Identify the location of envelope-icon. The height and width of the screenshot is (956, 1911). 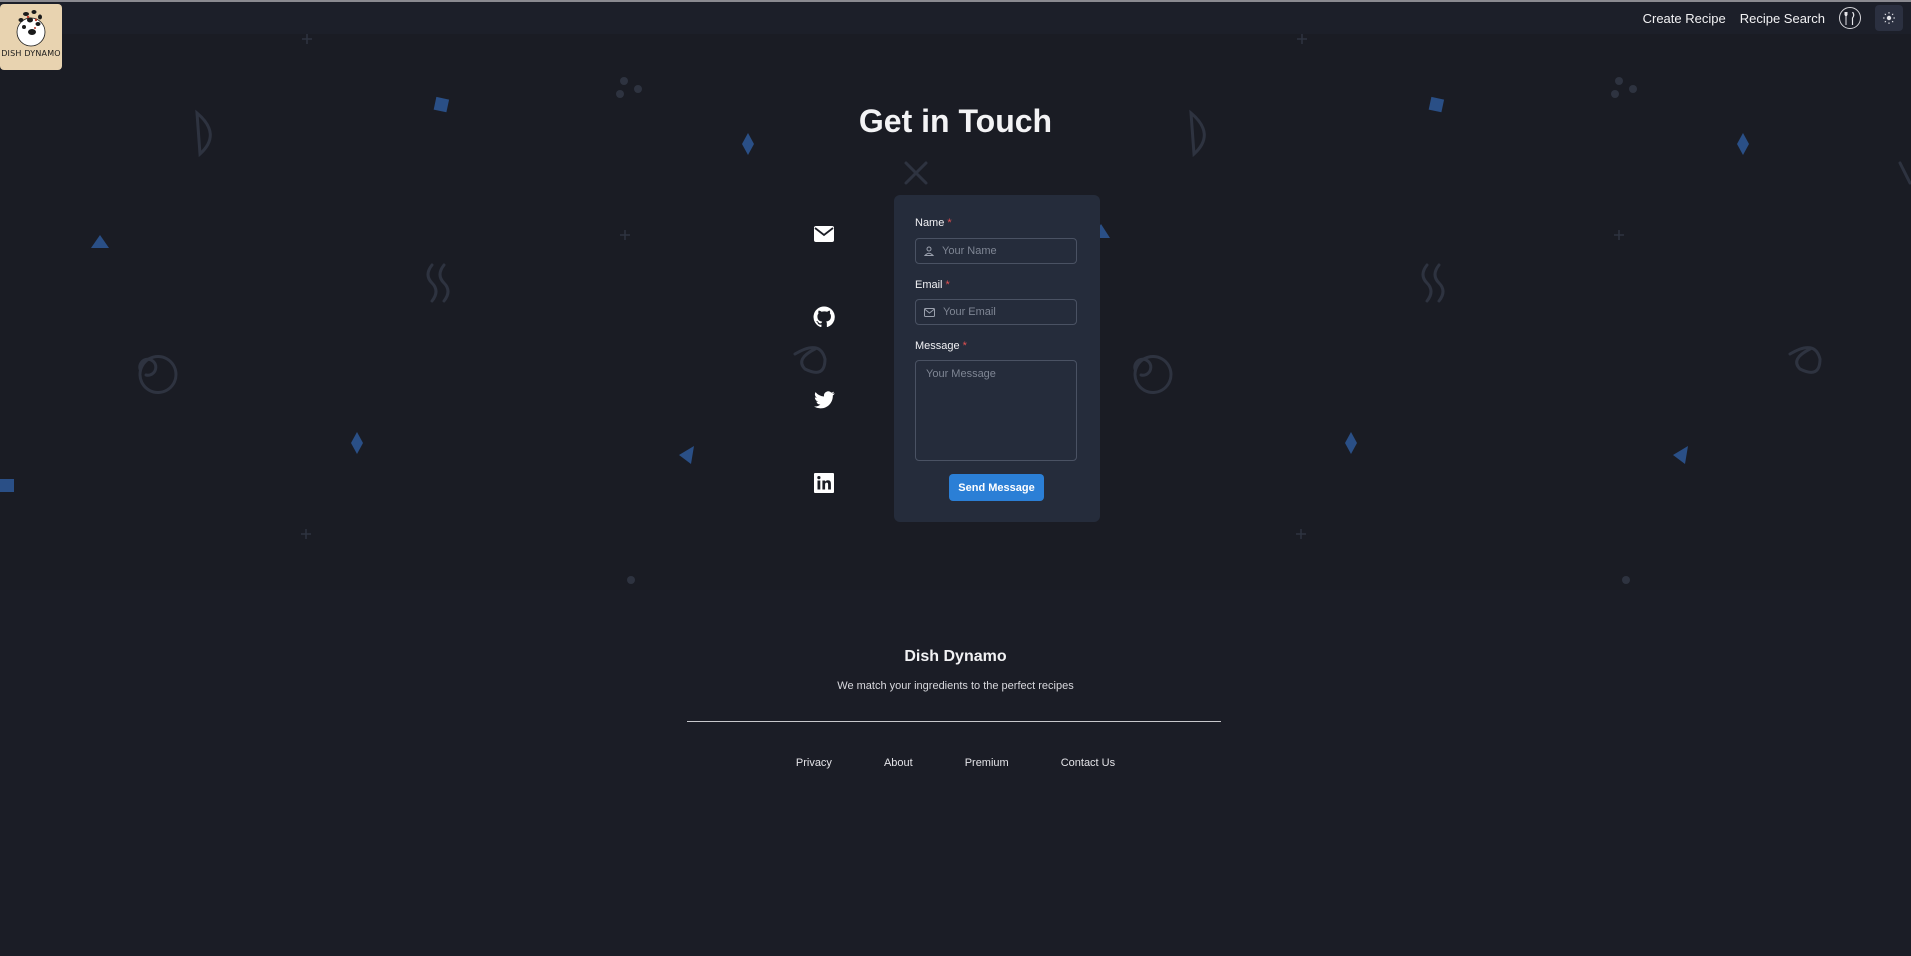
(929, 312).